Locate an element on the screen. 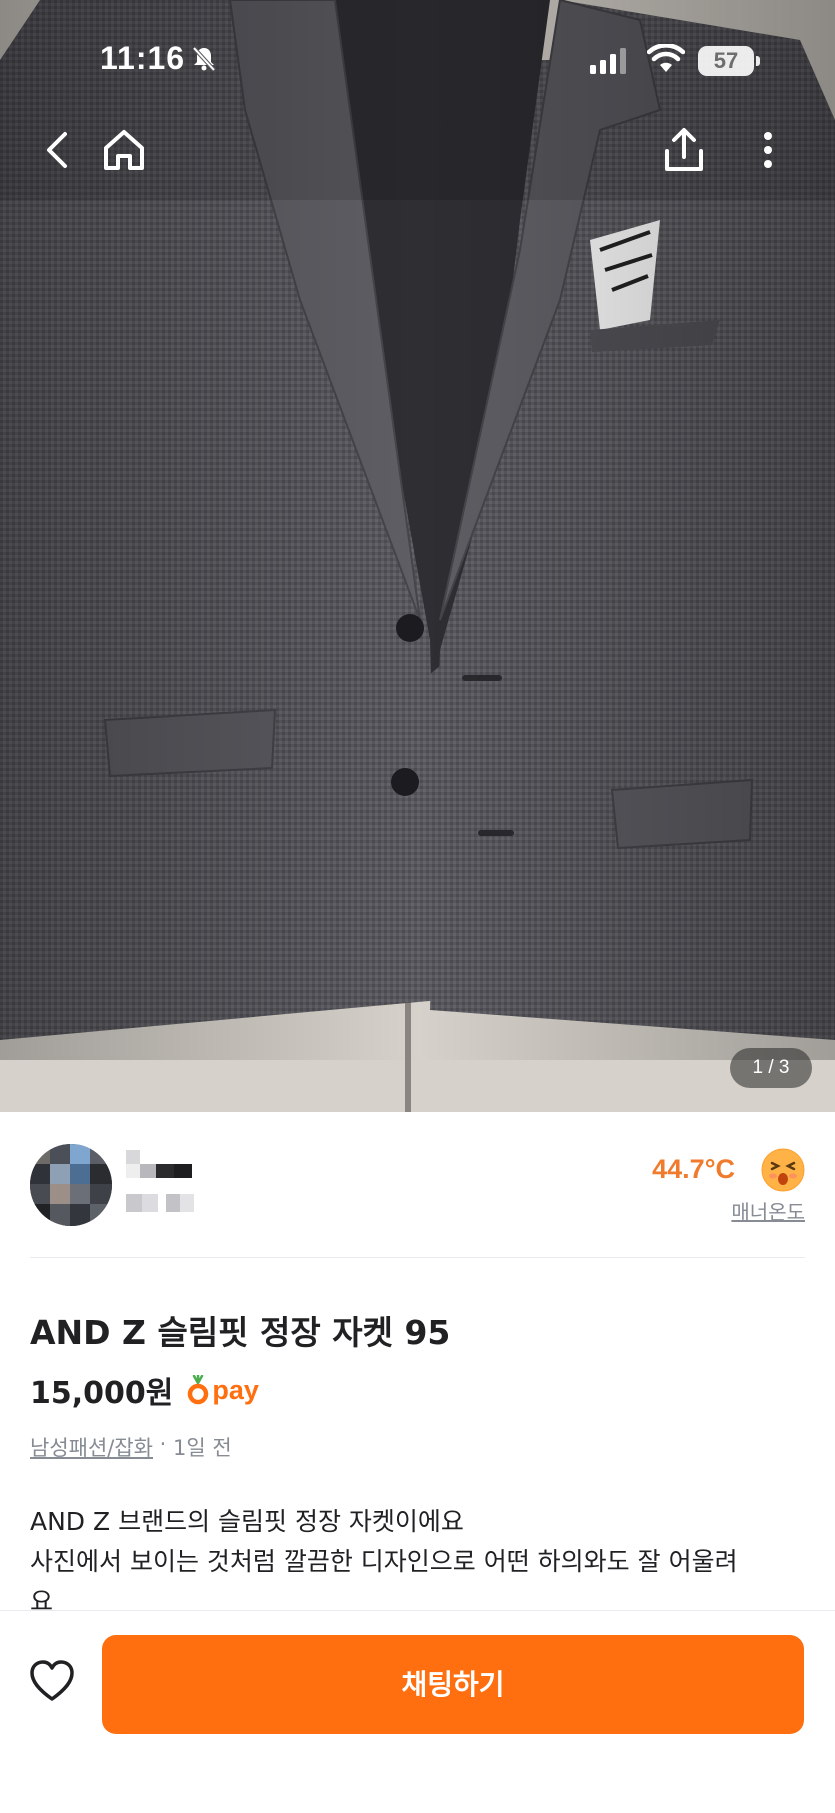 This screenshot has width=835, height=1813. image-page-indicator: 1 / 3 is located at coordinates (771, 1068).